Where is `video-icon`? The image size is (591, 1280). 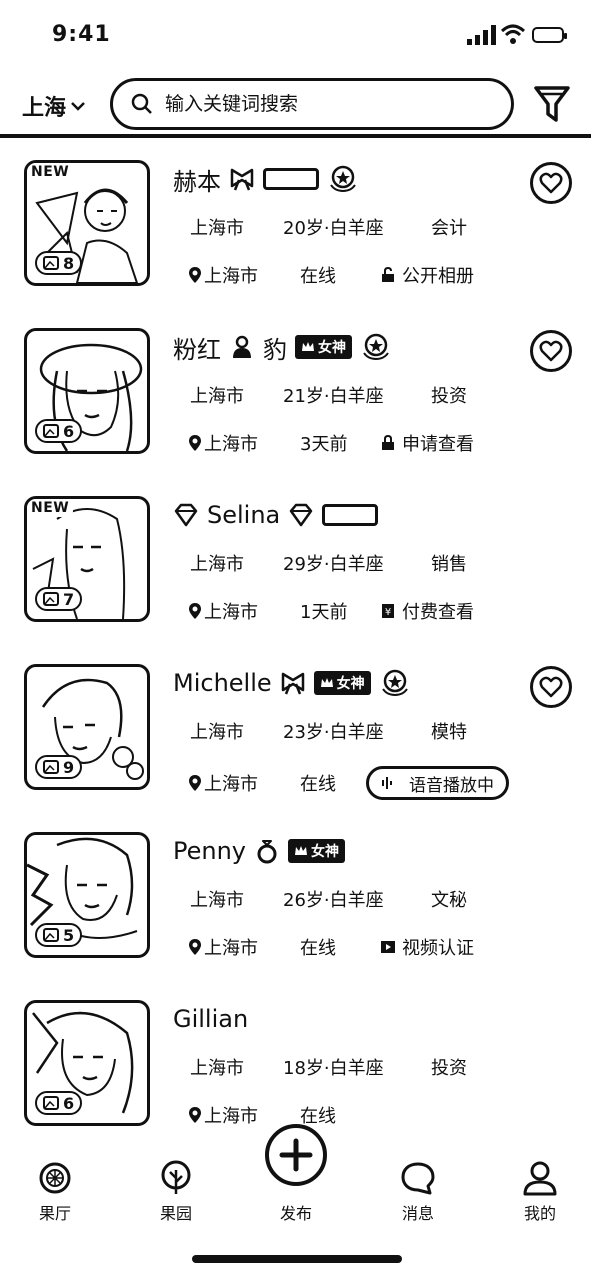 video-icon is located at coordinates (388, 947).